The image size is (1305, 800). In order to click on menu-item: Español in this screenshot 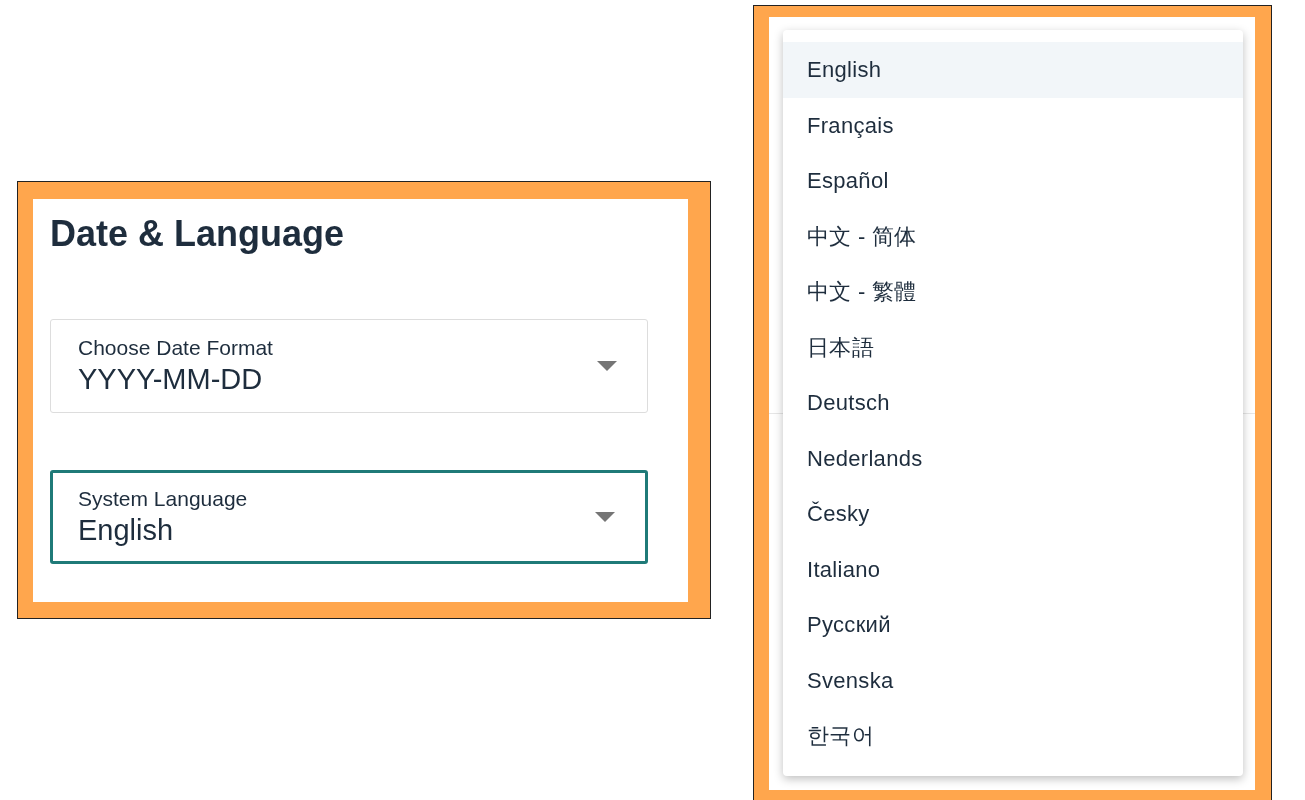, I will do `click(1013, 181)`.